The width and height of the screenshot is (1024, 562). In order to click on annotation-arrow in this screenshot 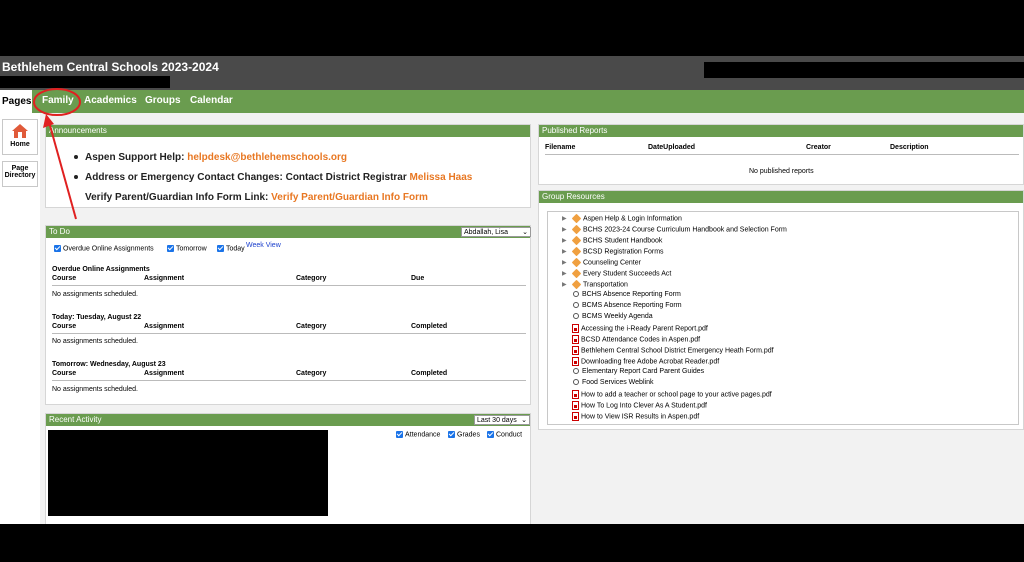, I will do `click(62, 170)`.